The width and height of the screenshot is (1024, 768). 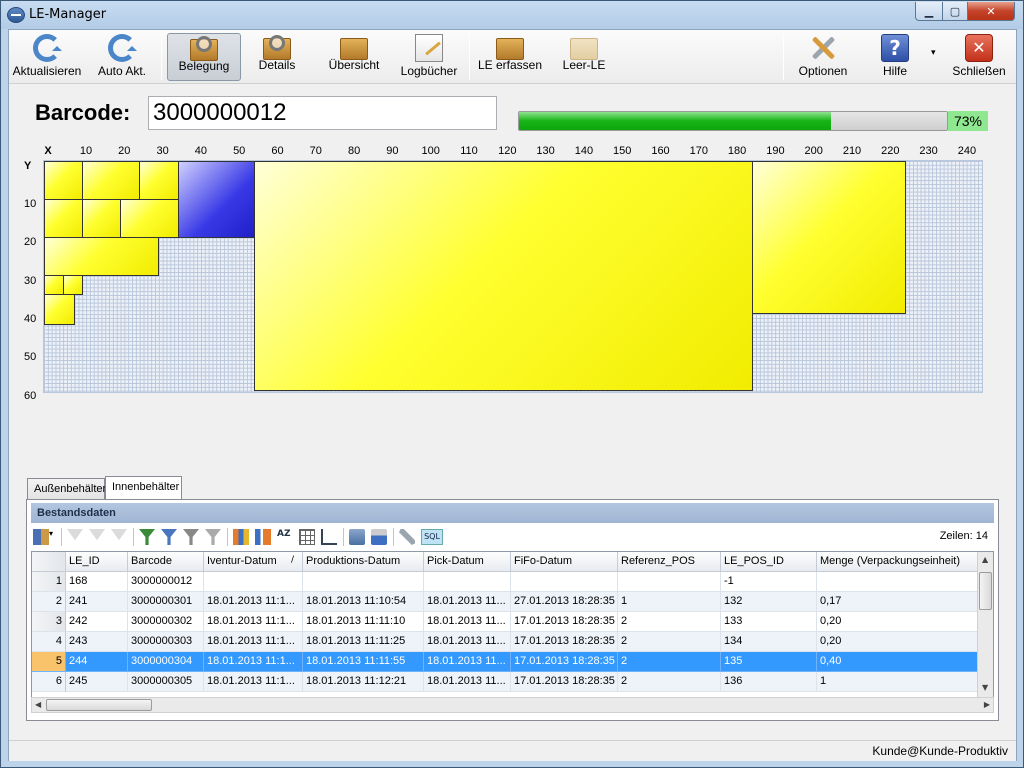 I want to click on scroll-up-icon: ▲, so click(x=985, y=559).